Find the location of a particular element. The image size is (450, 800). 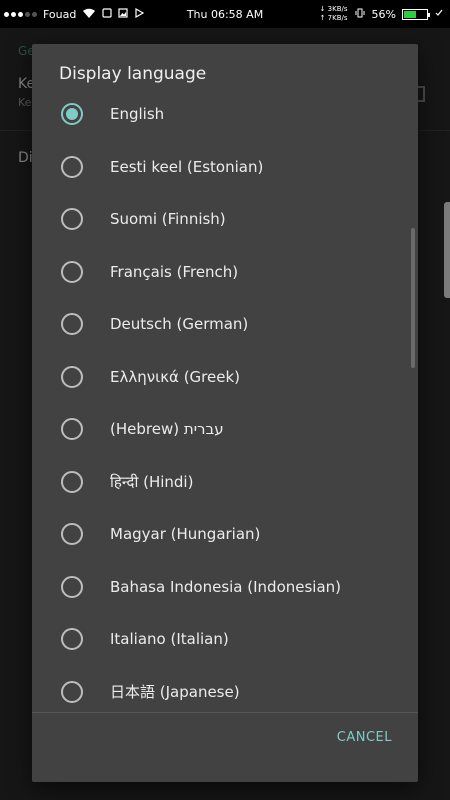

dialog-title: Display language is located at coordinates (133, 74).